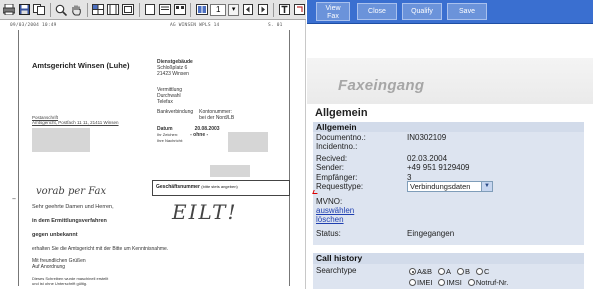 The height and width of the screenshot is (289, 593). What do you see at coordinates (438, 167) in the screenshot?
I see `sender-value: +49 951 9129409` at bounding box center [438, 167].